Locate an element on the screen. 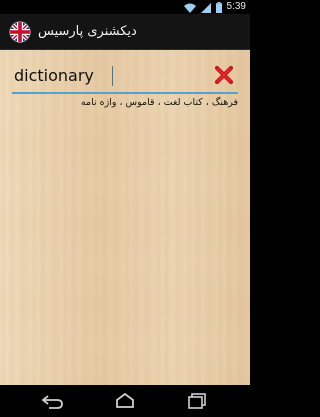 This screenshot has width=320, height=417. search-underline is located at coordinates (125, 93).